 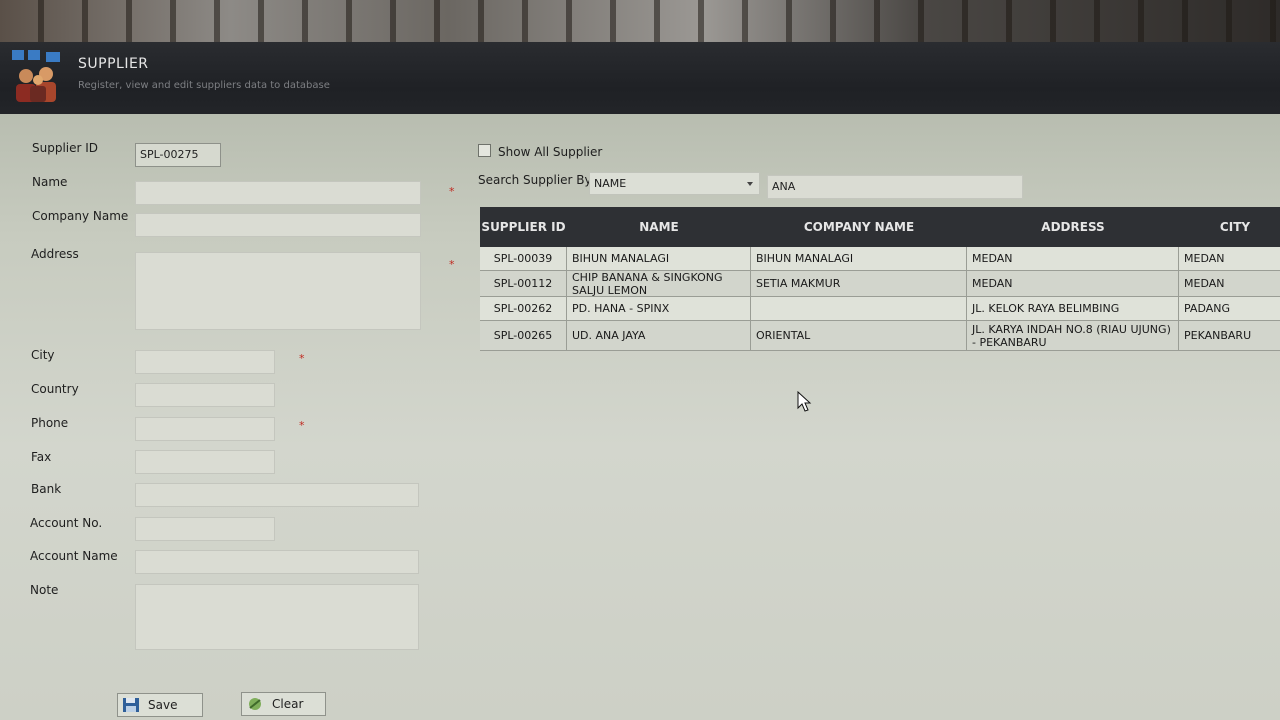 I want to click on page-title: SUPPLIER, so click(x=113, y=64).